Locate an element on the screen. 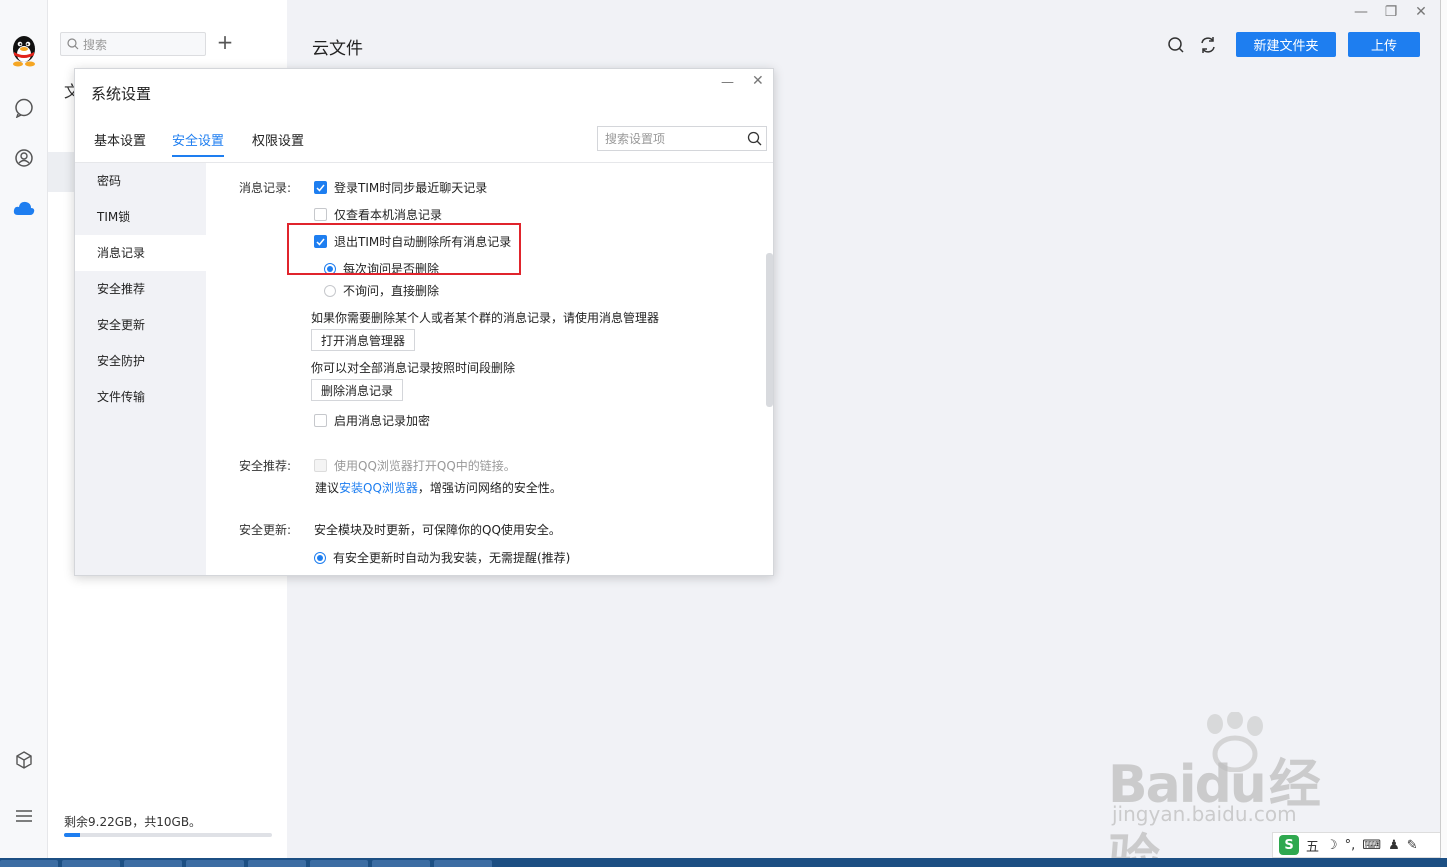 This screenshot has width=1447, height=867. keyboard-icon: ⌨ is located at coordinates (1371, 845).